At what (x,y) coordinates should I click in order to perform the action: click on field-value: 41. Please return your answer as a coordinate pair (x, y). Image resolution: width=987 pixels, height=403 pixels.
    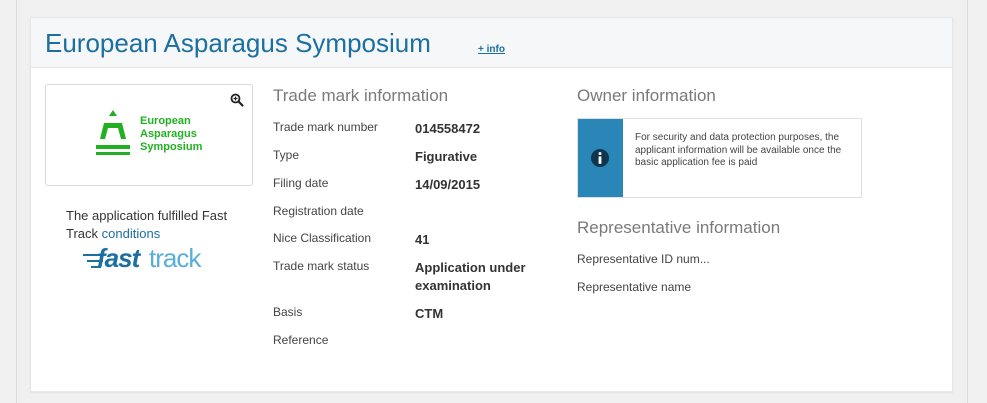
    Looking at the image, I should click on (422, 239).